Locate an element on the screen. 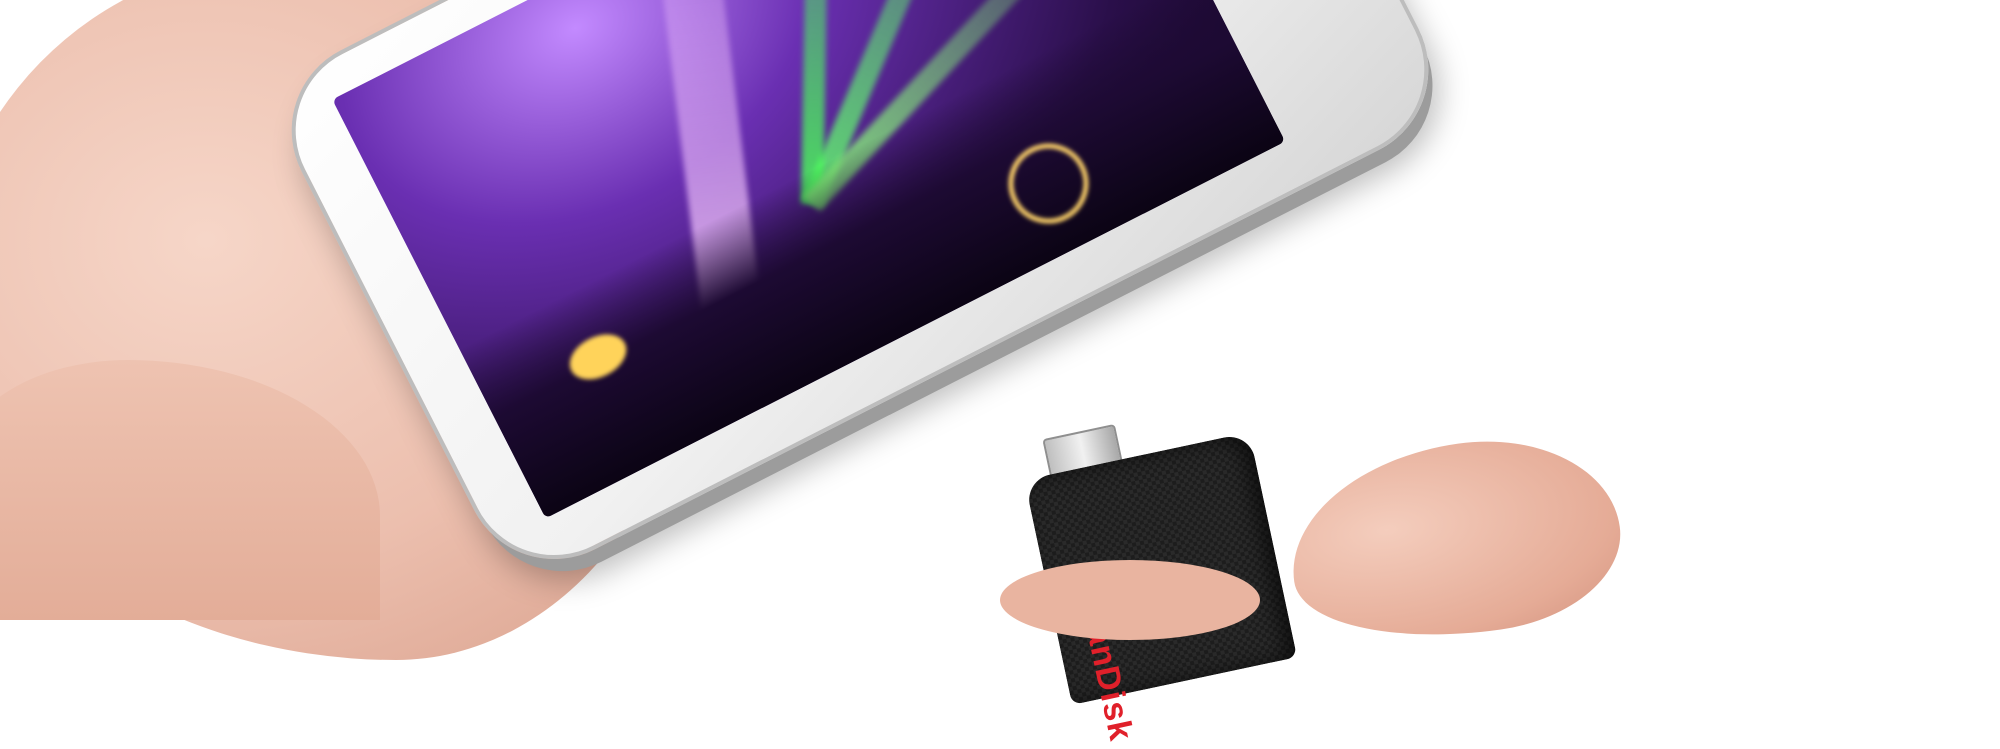 Image resolution: width=2000 pixels, height=749 pixels. usb-flash-drive: SanDisk is located at coordinates (1170, 568).